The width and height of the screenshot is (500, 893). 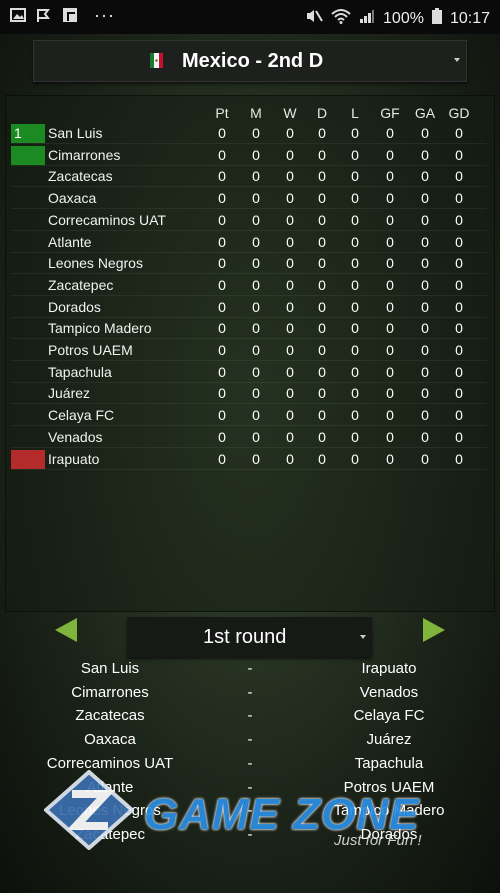 What do you see at coordinates (95, 263) in the screenshot?
I see `team-name: Leones Negros` at bounding box center [95, 263].